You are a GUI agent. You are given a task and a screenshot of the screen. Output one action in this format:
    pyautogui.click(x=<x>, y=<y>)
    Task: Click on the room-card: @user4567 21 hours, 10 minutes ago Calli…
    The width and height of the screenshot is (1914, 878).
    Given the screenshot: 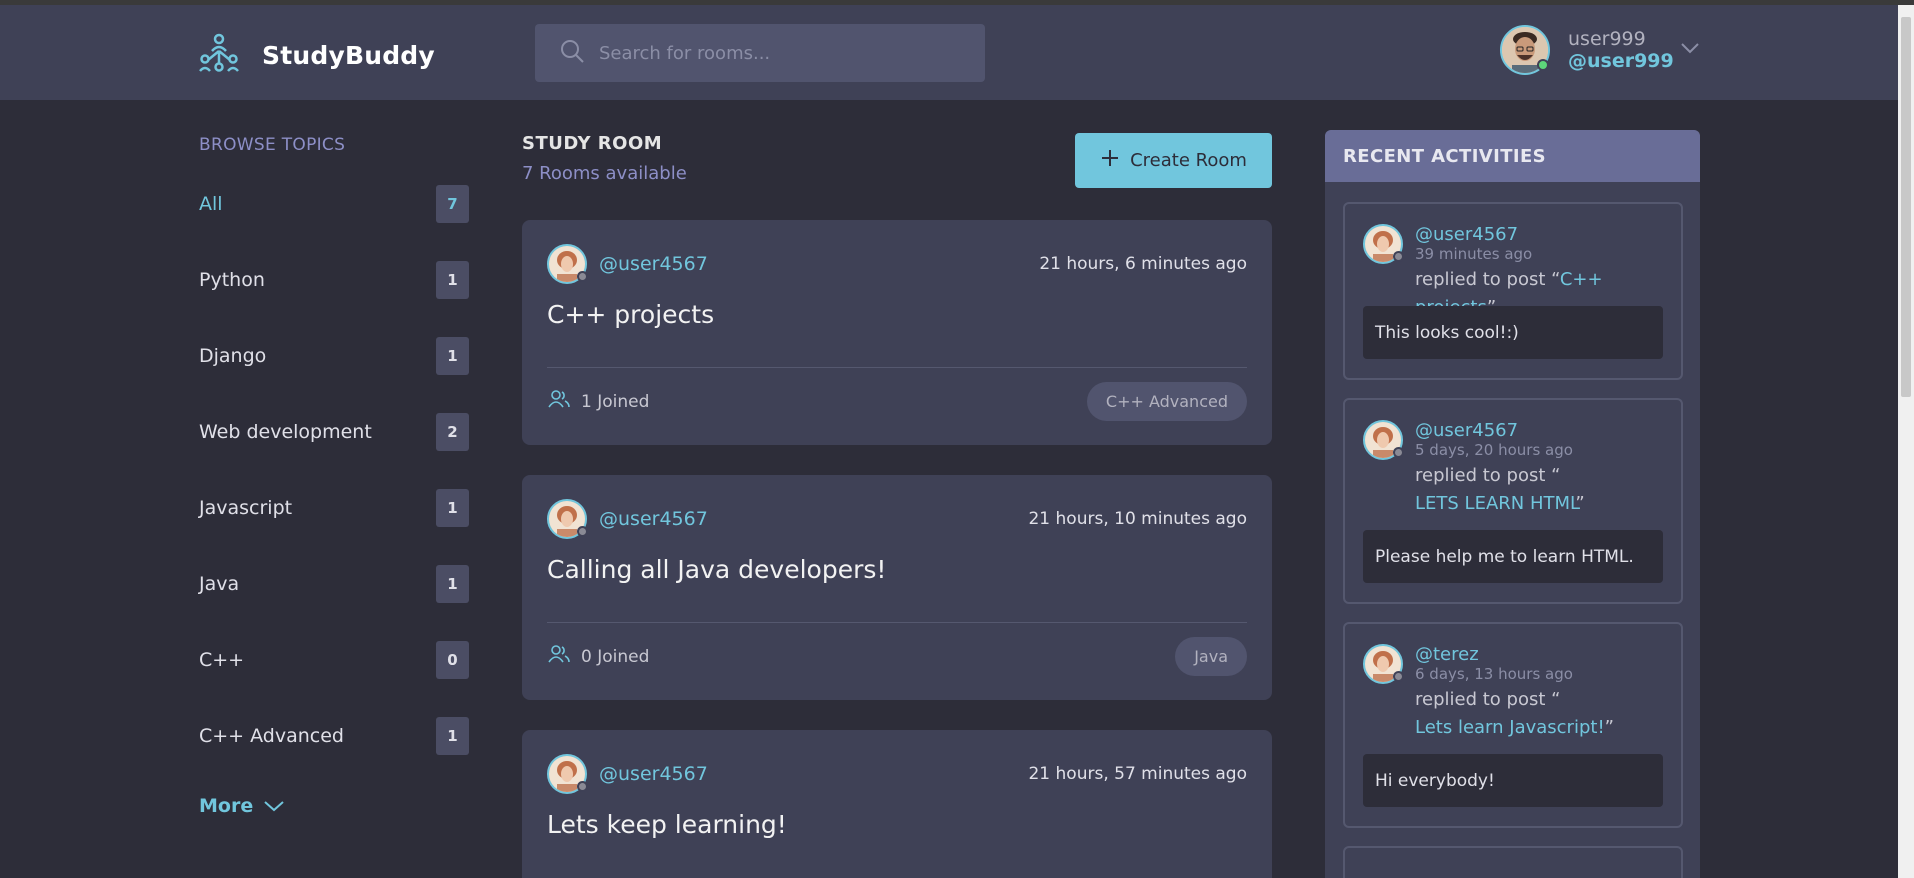 What is the action you would take?
    pyautogui.click(x=897, y=587)
    